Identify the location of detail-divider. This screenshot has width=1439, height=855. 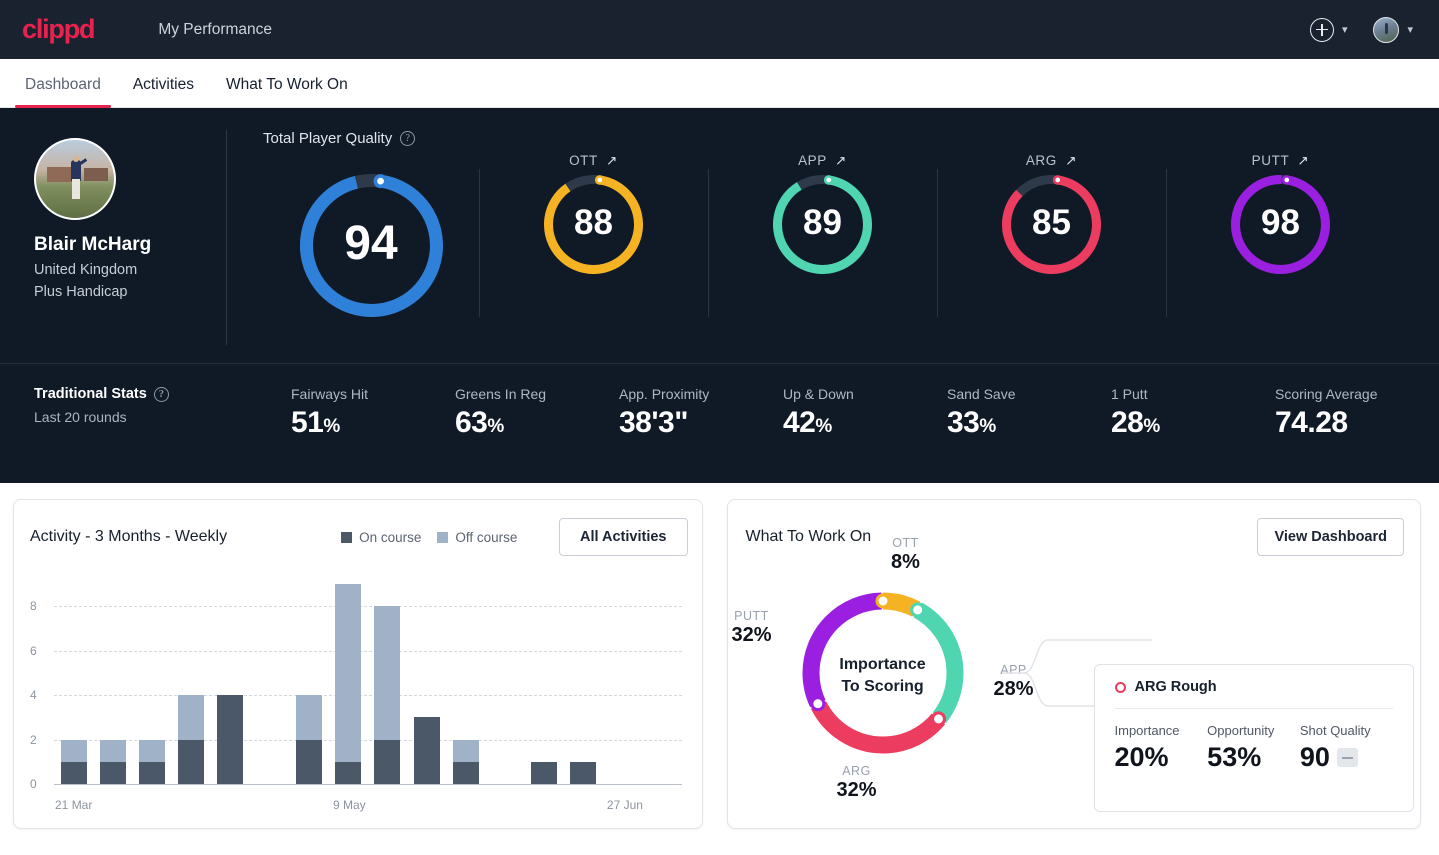
(1253, 708).